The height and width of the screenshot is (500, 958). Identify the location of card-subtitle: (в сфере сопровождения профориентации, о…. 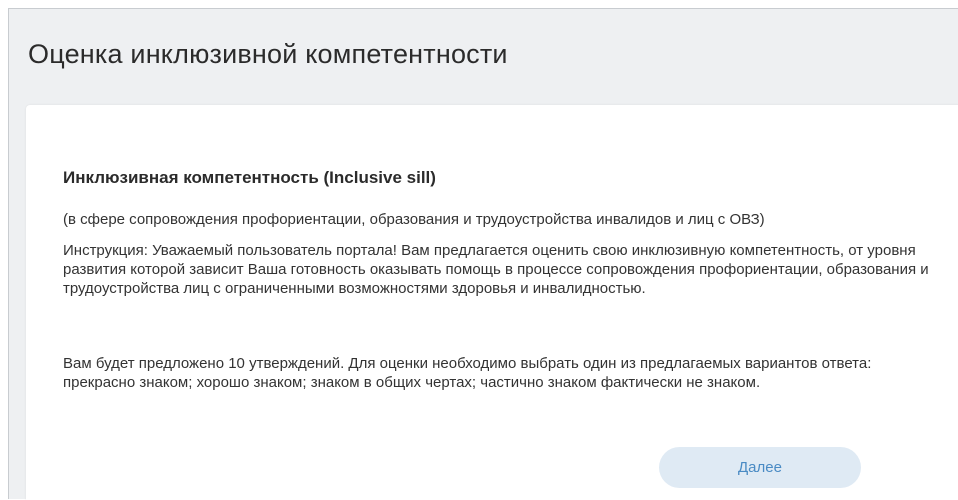
(414, 219).